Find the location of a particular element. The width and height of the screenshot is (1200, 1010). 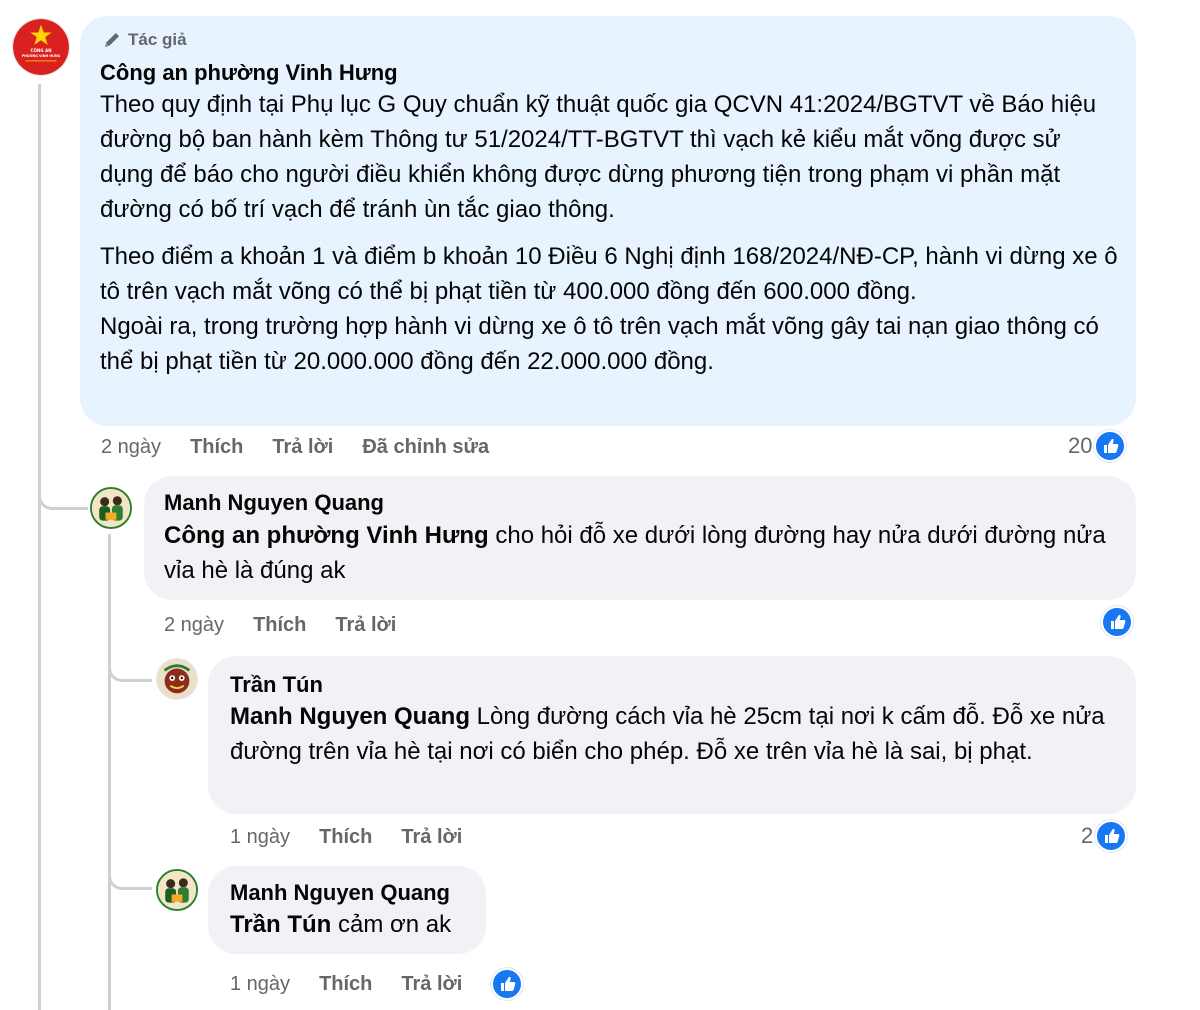

thread-line-main is located at coordinates (39, 547).